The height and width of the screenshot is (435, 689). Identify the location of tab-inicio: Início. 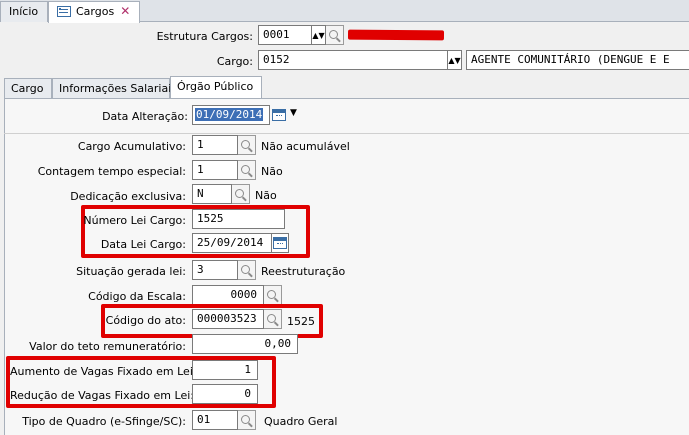
(24, 11).